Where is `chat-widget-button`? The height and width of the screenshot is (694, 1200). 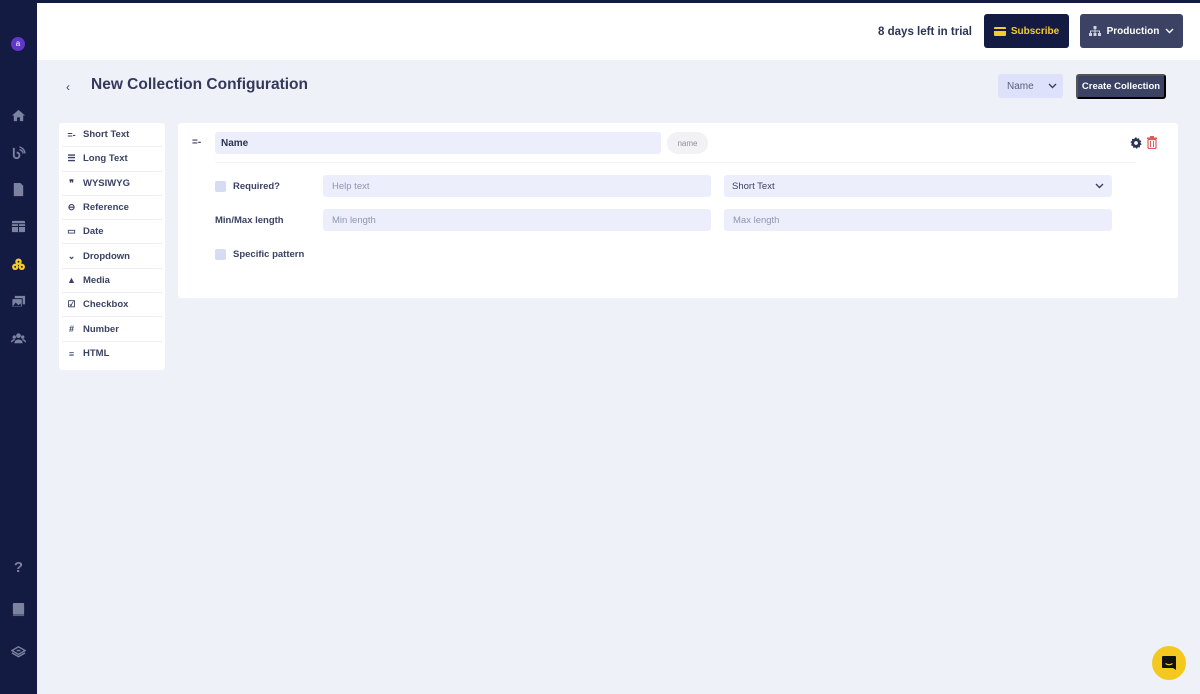
chat-widget-button is located at coordinates (1169, 663).